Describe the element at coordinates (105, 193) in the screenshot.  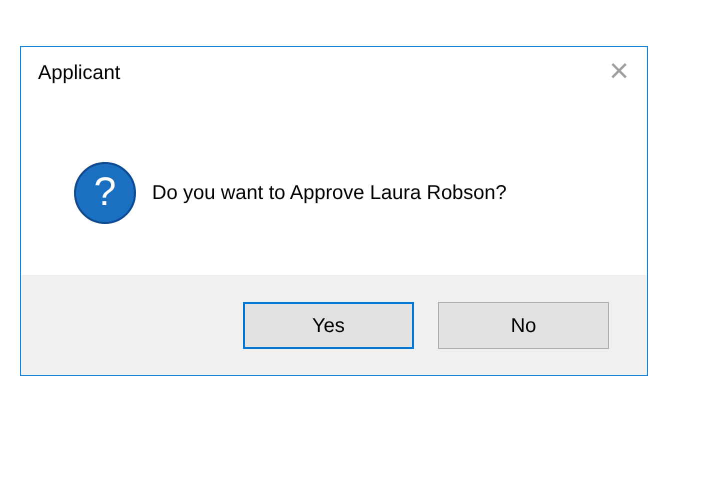
I see `question-icon: ?` at that location.